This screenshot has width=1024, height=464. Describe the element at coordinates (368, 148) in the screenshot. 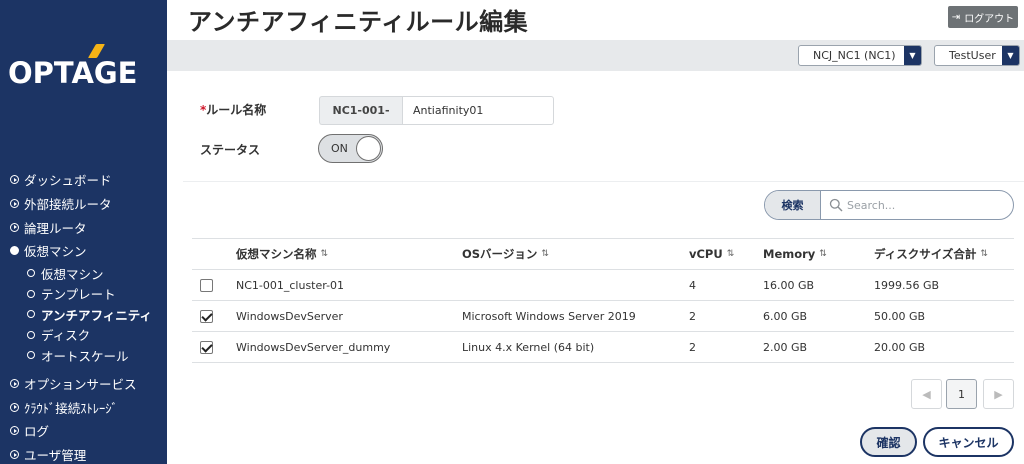

I see `toggle-knob` at that location.